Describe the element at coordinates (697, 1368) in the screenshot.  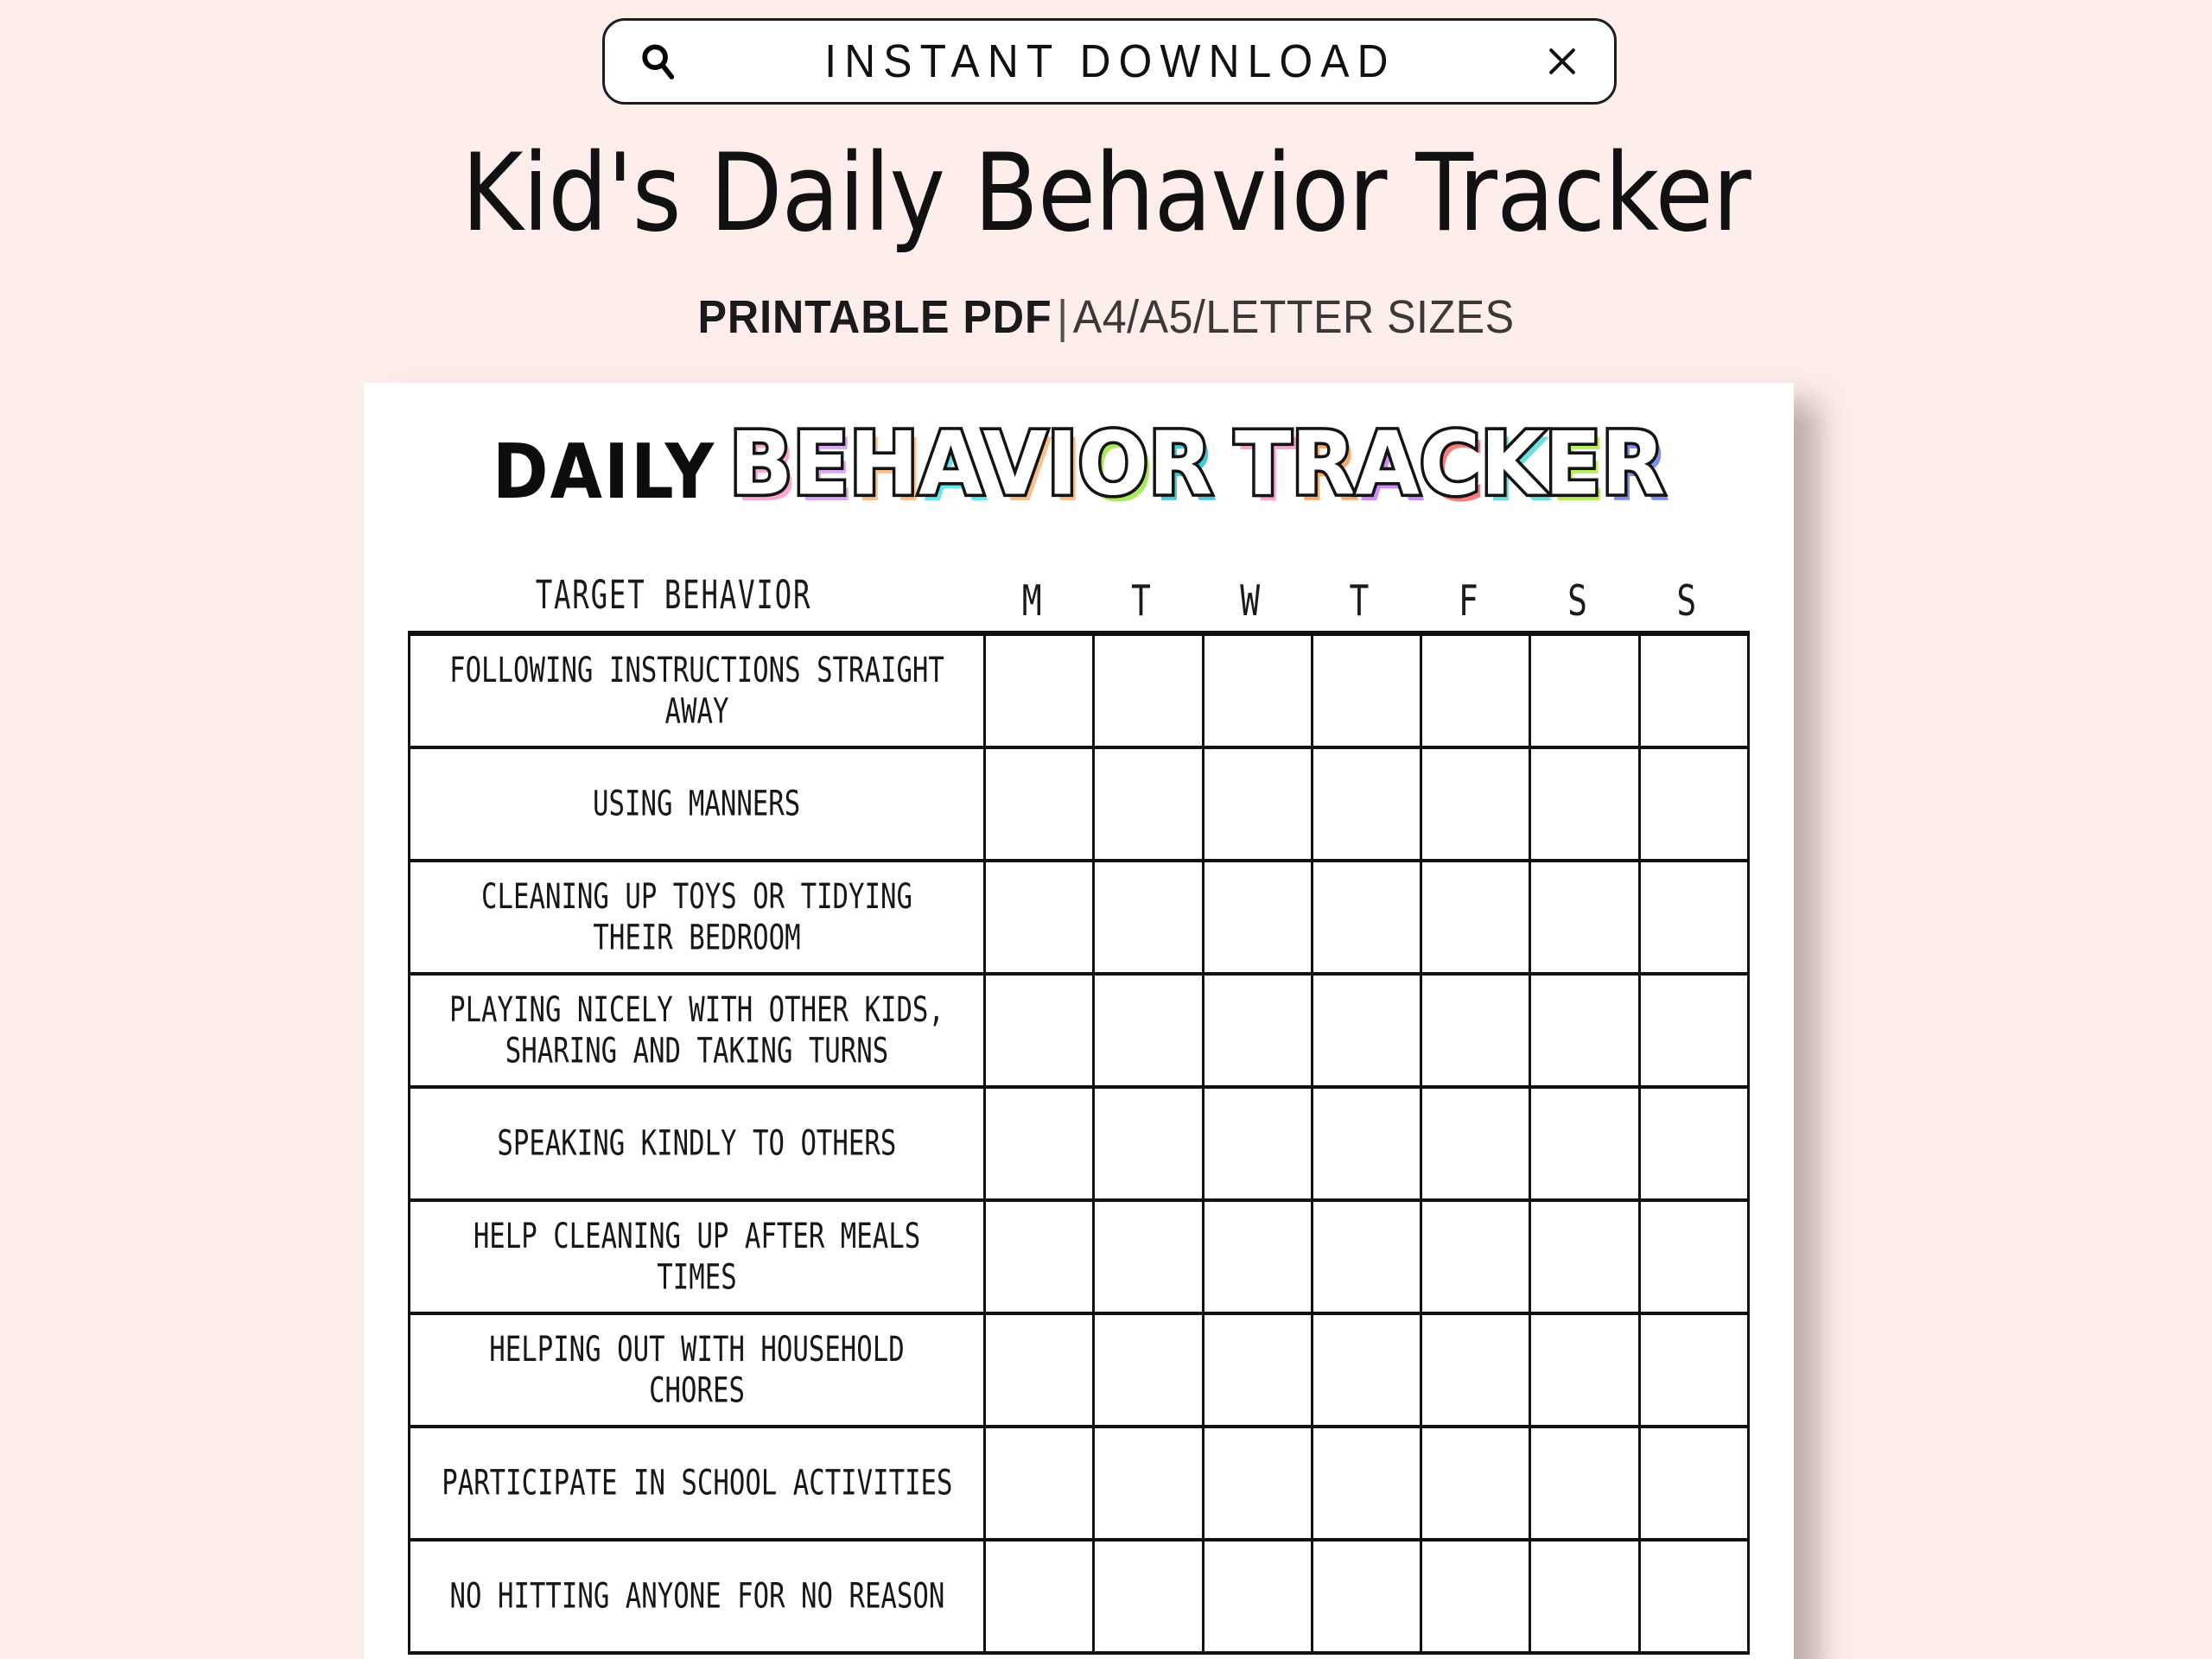
I see `behavior-label-text: HELPING OUT WITH HOUSEHOLD CHORES` at that location.